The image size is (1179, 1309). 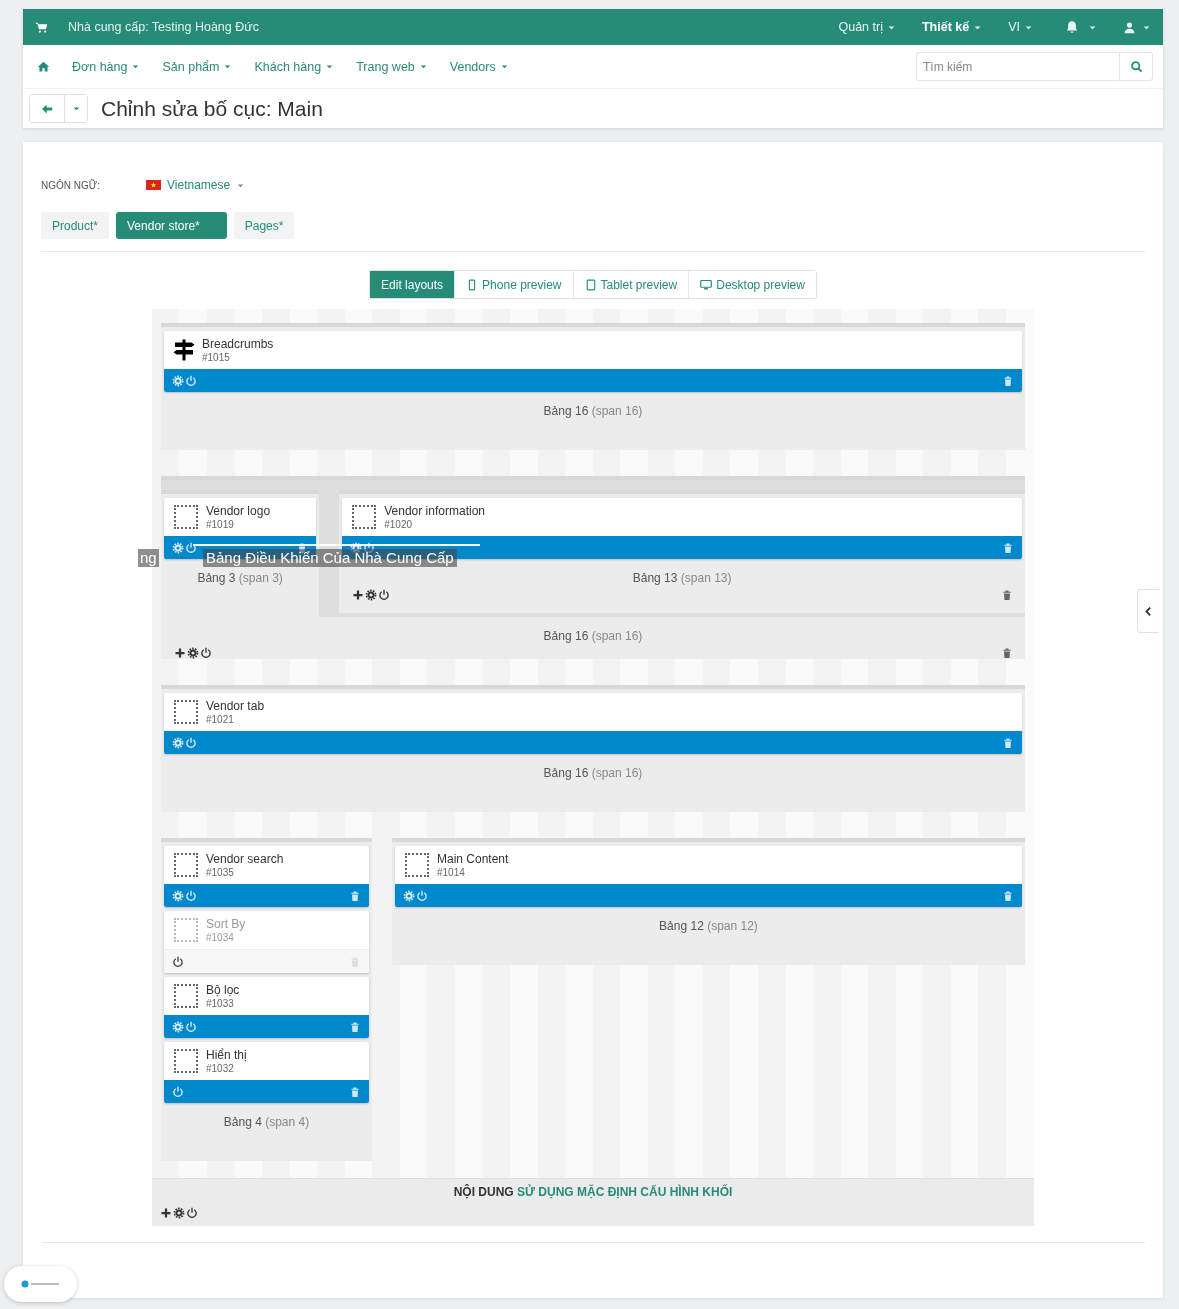 What do you see at coordinates (392, 66) in the screenshot?
I see `nav-item: Trang web` at bounding box center [392, 66].